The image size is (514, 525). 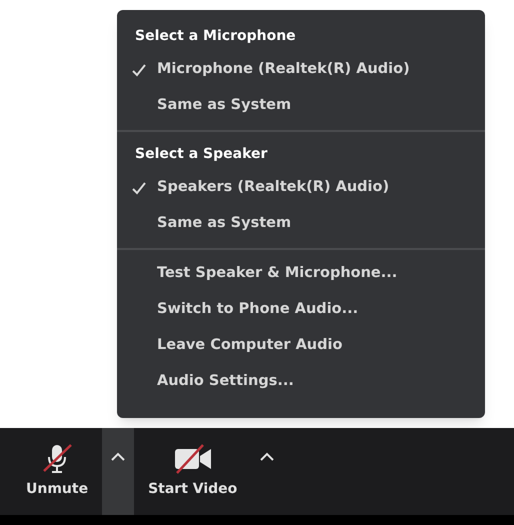 I want to click on section-heading: Select a Microphone, so click(x=215, y=36).